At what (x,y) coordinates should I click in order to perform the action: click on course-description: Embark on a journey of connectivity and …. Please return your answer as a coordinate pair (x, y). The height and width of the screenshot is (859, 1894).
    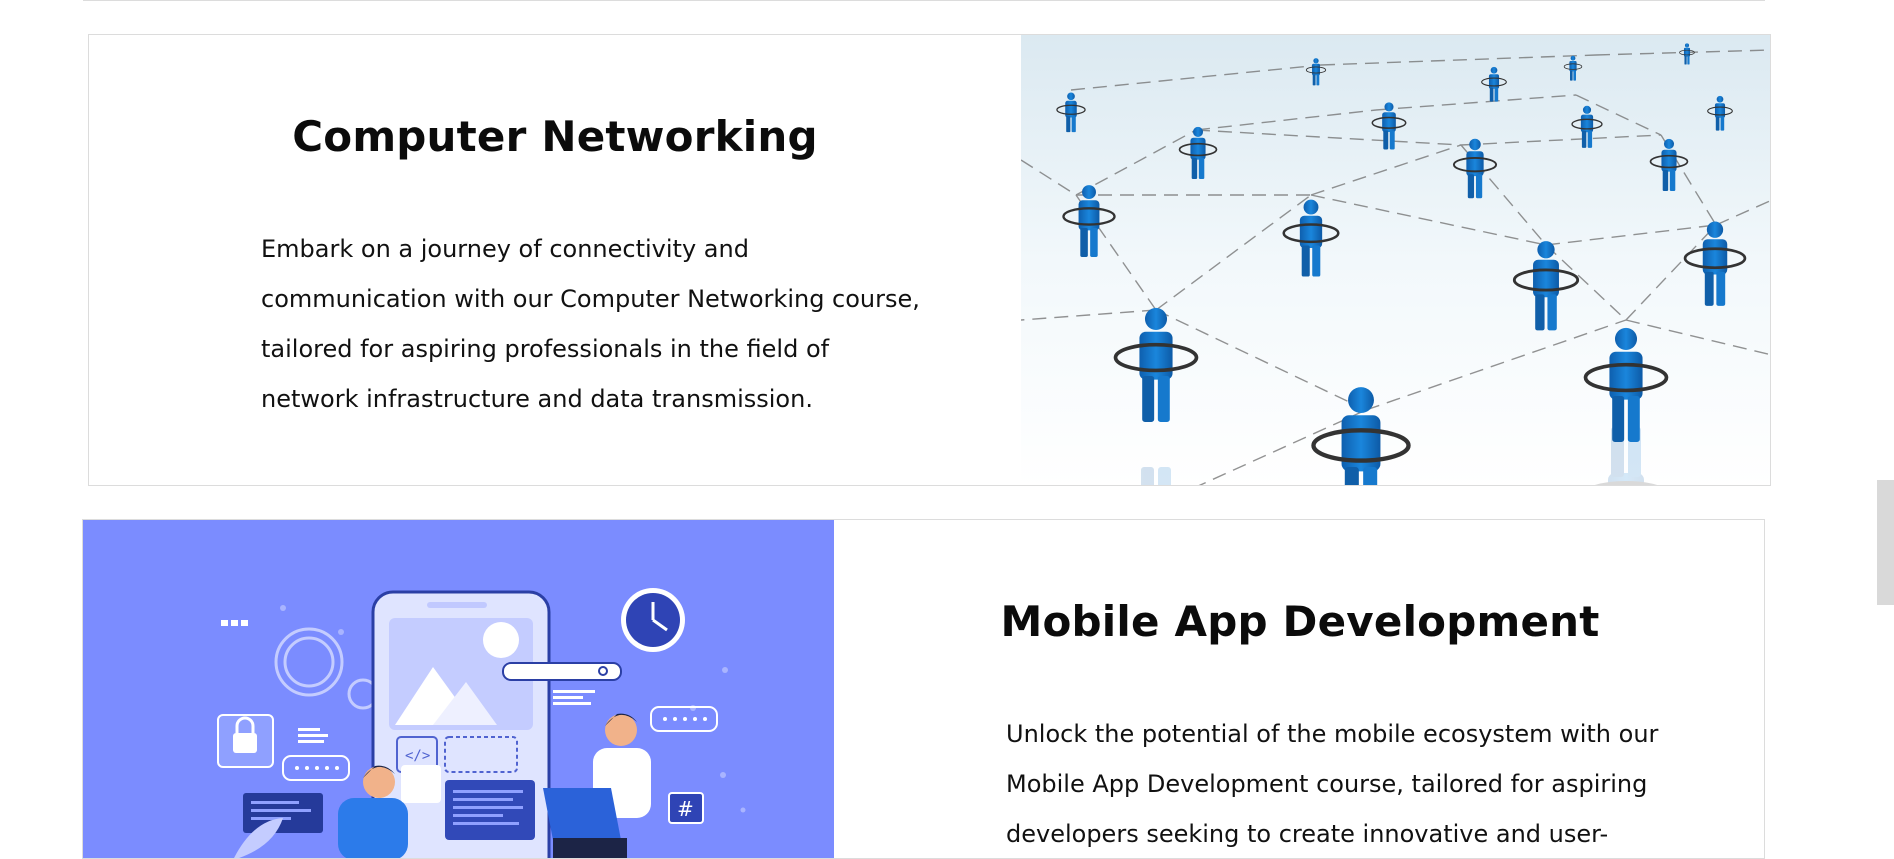
    Looking at the image, I should click on (590, 324).